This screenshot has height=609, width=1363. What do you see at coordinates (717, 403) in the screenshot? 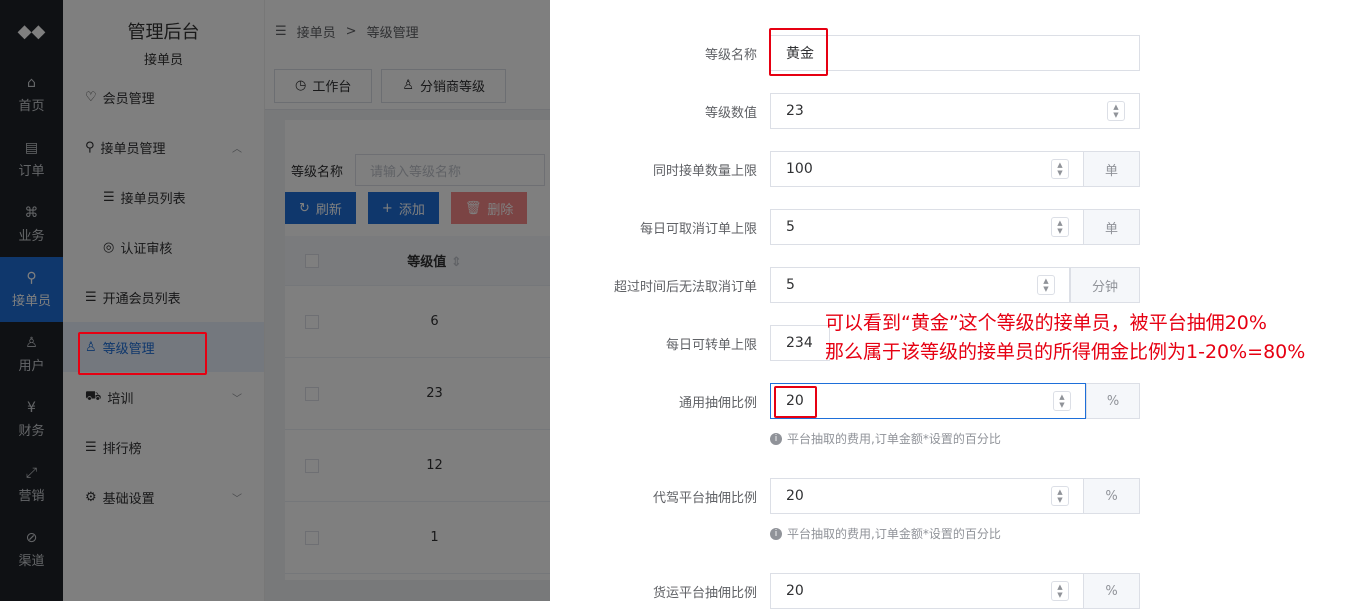
I see `field-label: 通用抽佣比例` at bounding box center [717, 403].